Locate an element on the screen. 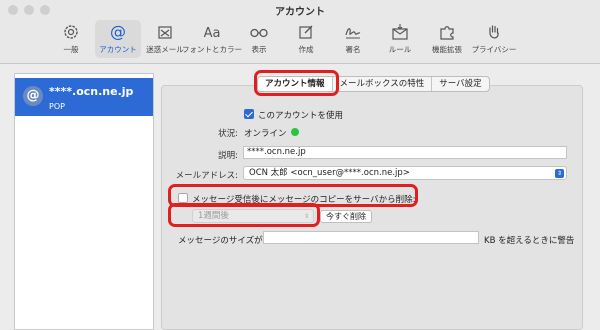 The image size is (600, 330). toolbar-privacy-label: プライバシー is located at coordinates (494, 49).